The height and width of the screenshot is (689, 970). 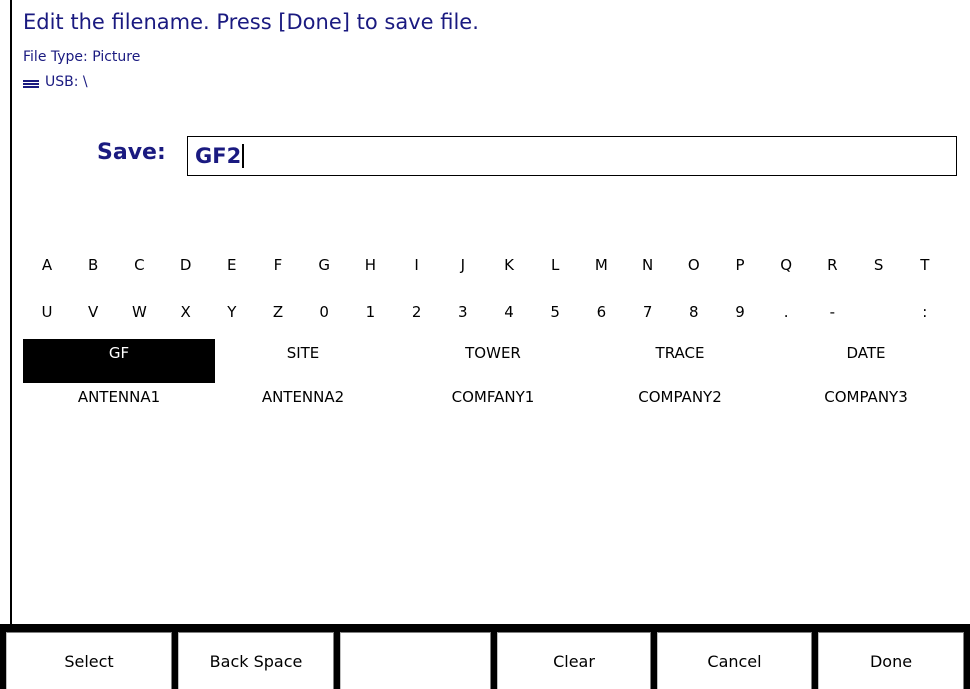 I want to click on key-char: G, so click(x=324, y=265).